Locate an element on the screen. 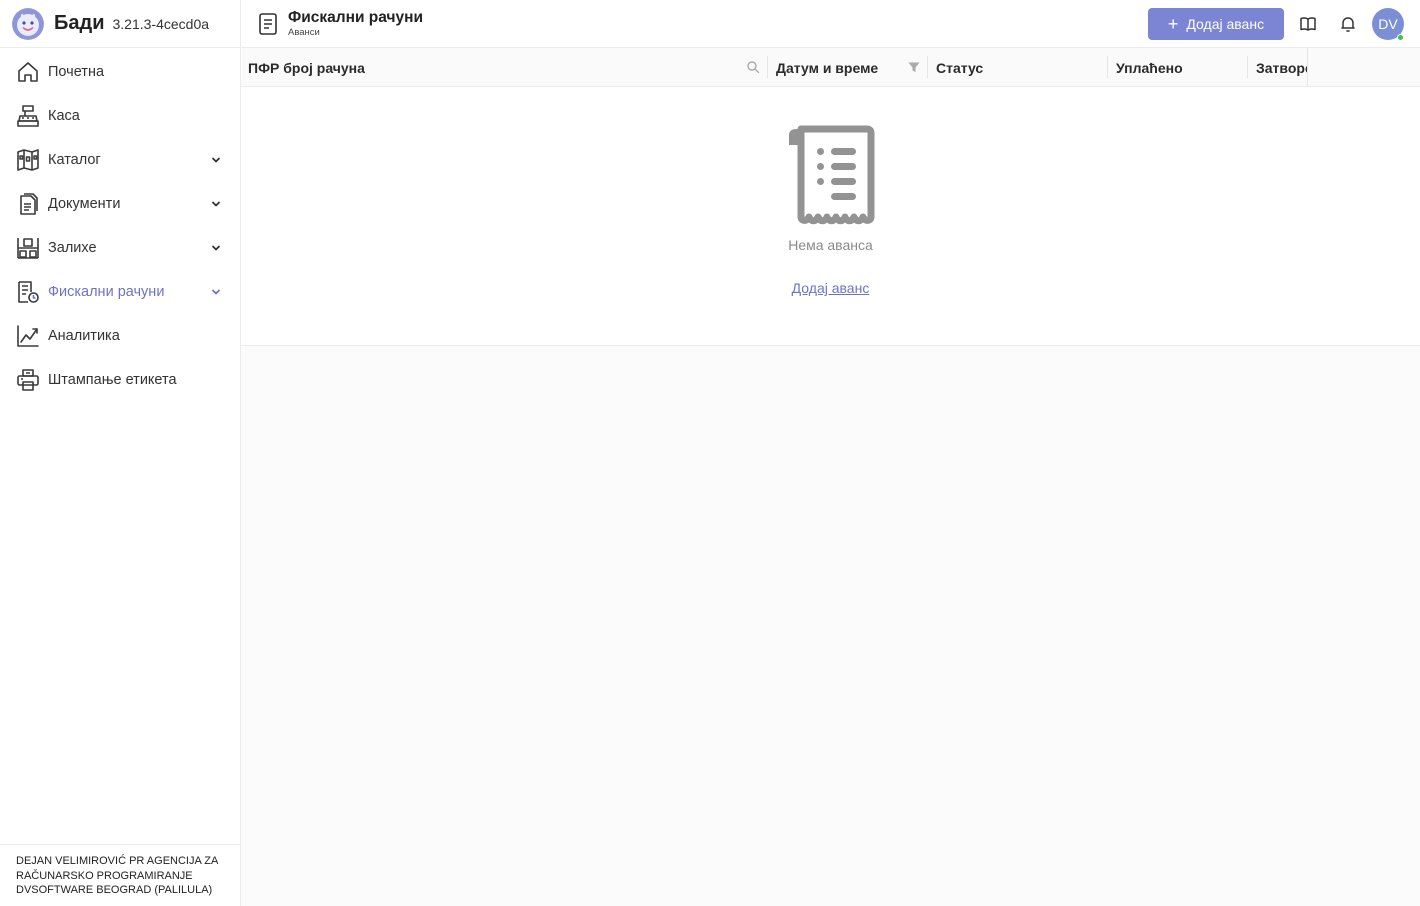 This screenshot has height=906, width=1420. documents-icon is located at coordinates (29, 204).